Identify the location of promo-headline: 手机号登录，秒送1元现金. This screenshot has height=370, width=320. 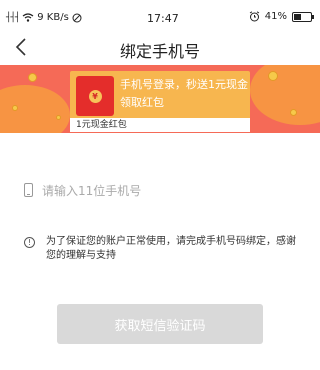
(184, 84).